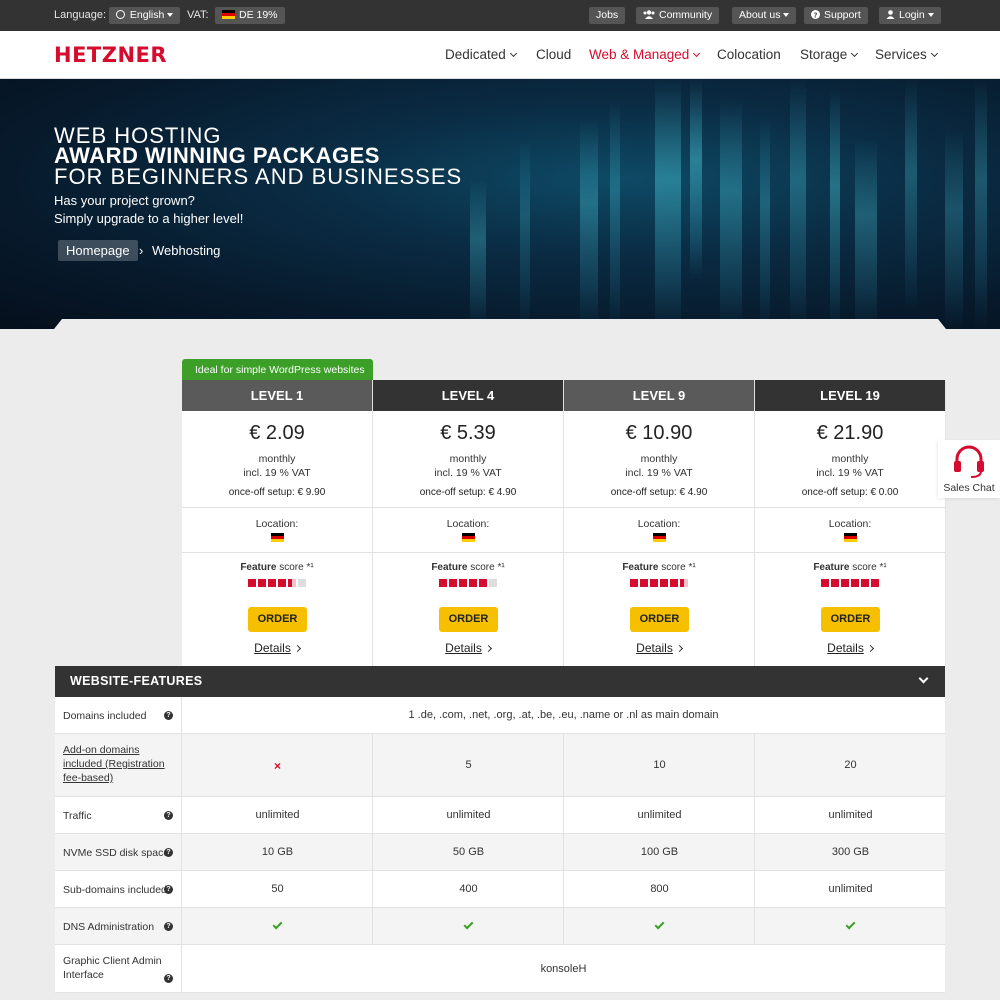 The width and height of the screenshot is (1000, 1000). What do you see at coordinates (842, 15) in the screenshot?
I see `support-label: Support` at bounding box center [842, 15].